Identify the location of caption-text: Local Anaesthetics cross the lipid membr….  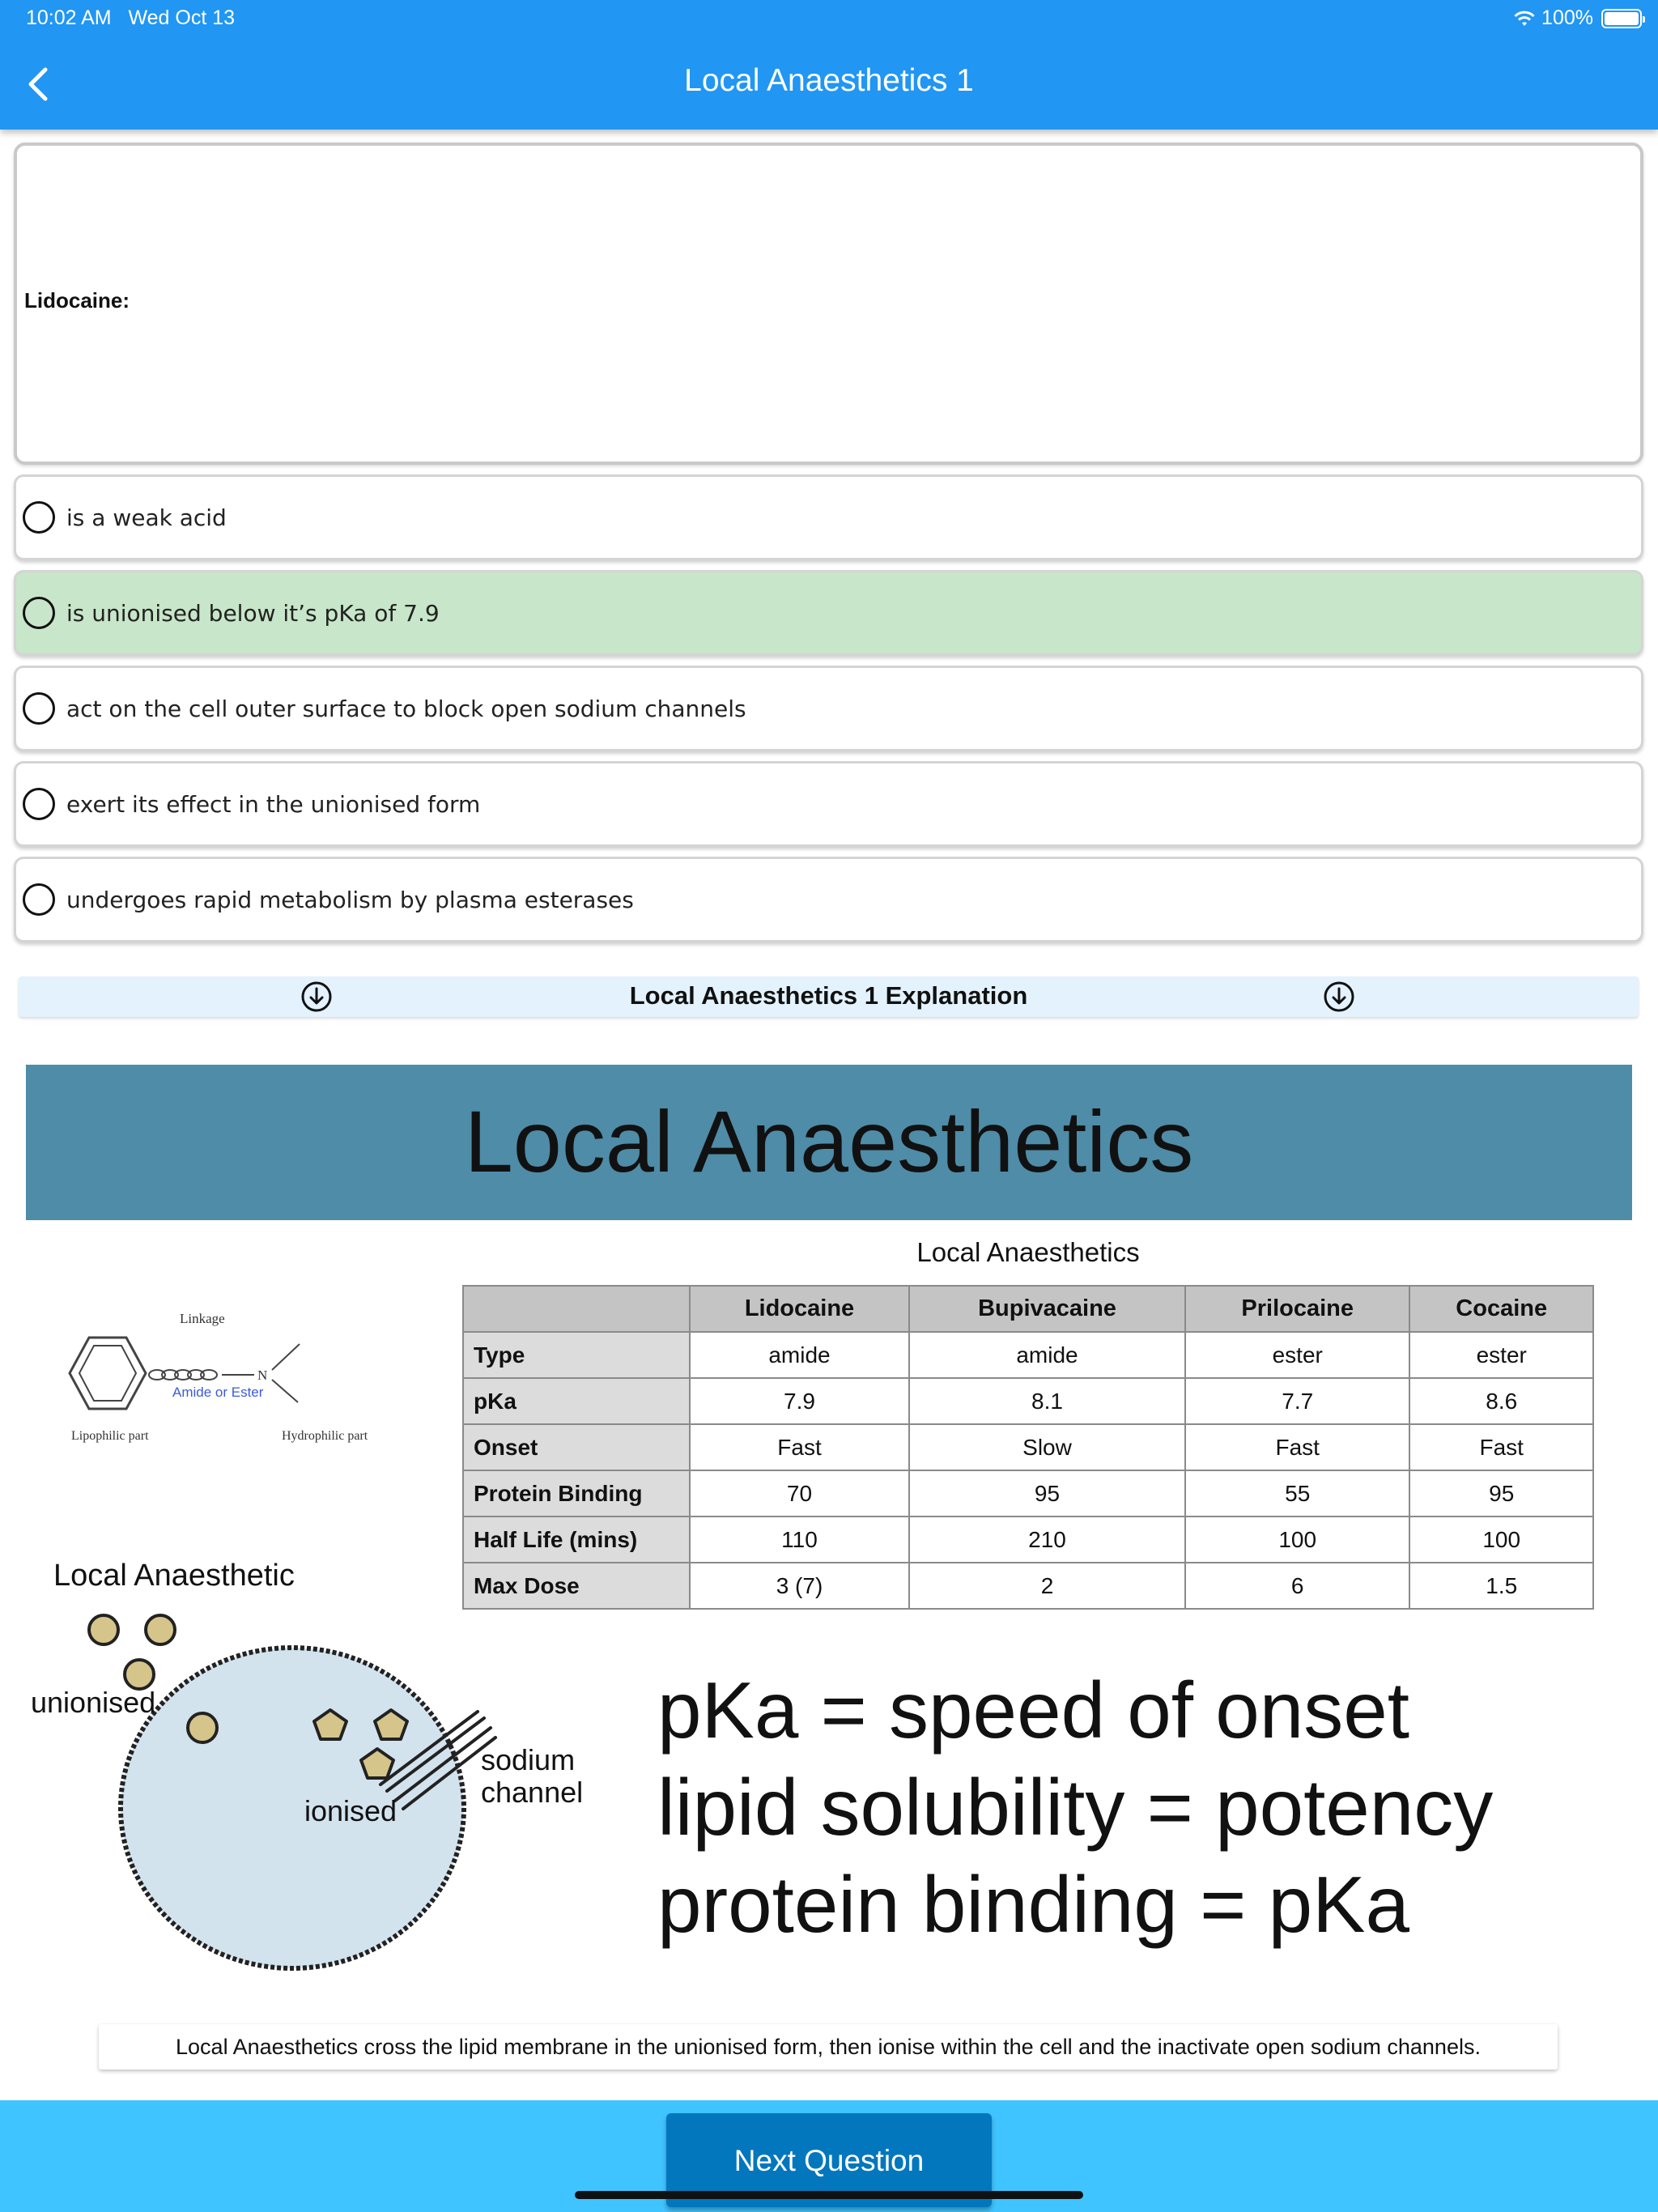
(828, 2047).